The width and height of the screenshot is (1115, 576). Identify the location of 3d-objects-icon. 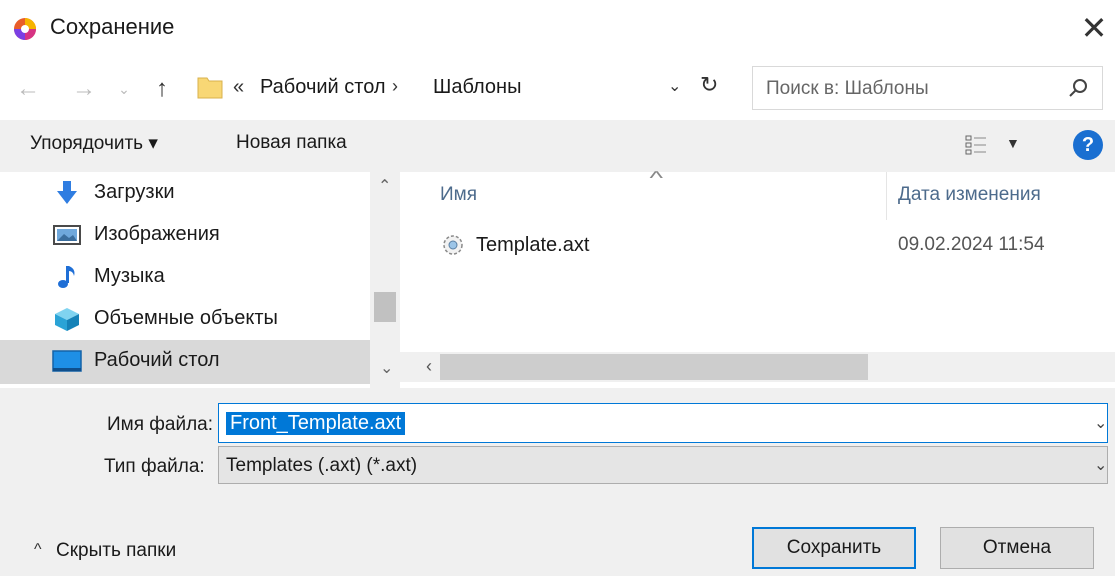
(67, 319).